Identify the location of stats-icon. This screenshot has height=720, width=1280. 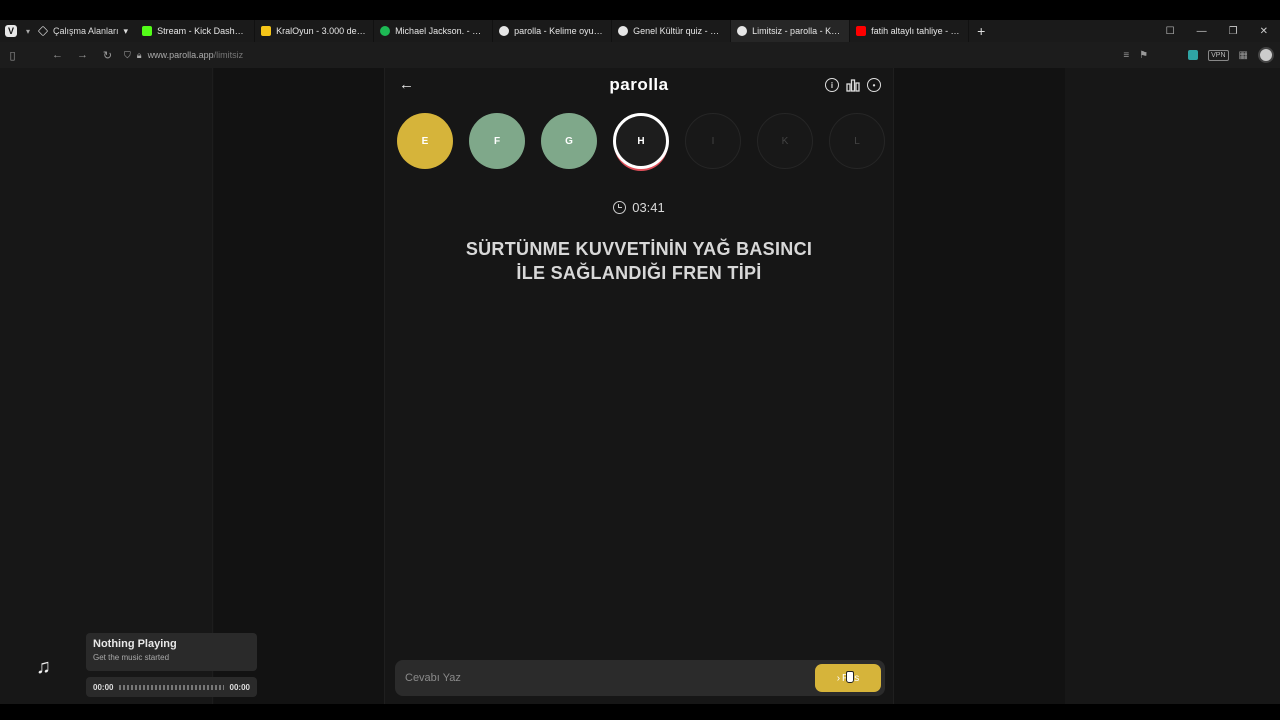
(853, 85).